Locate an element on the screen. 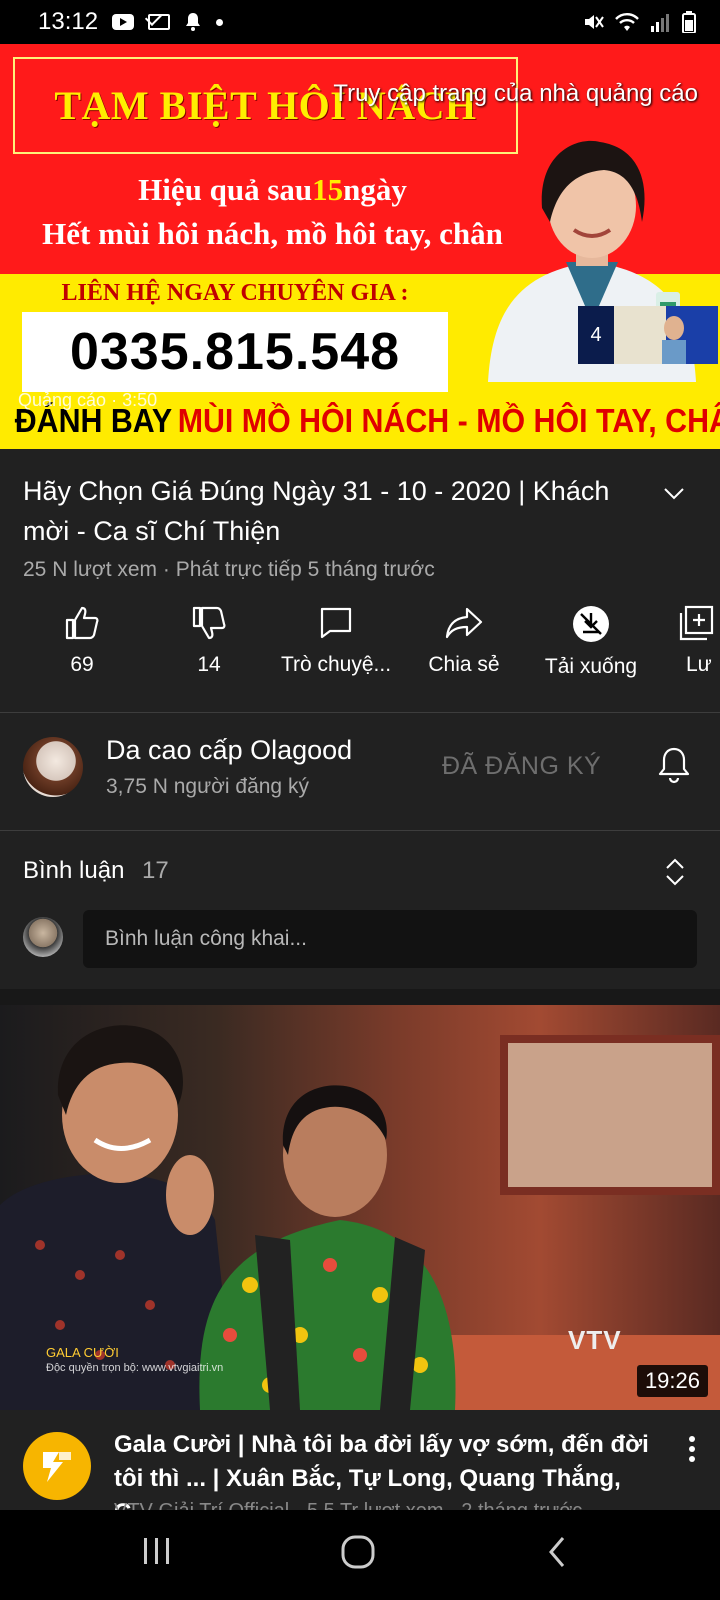 This screenshot has height=1600, width=720. action-bar: 69 14 Trò chuyệ... Chia sẻ Tải xuống Lư is located at coordinates (360, 650).